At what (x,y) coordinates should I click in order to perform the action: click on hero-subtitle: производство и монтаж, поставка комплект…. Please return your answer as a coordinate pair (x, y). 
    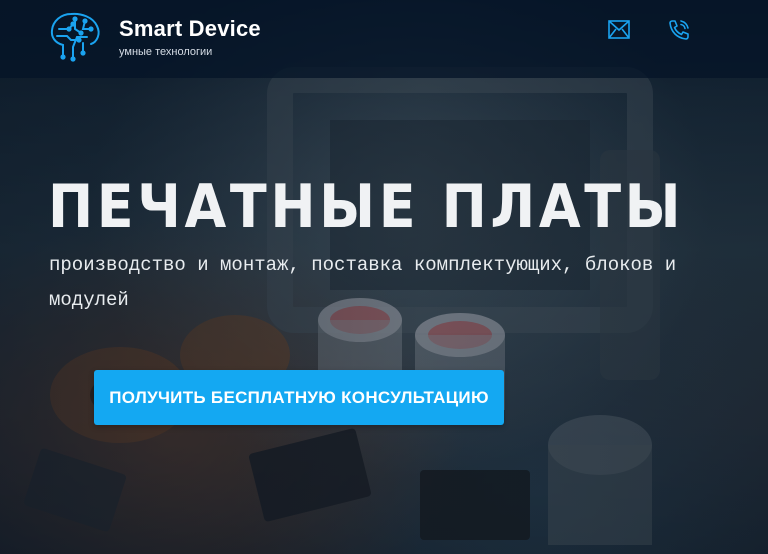
    Looking at the image, I should click on (363, 282).